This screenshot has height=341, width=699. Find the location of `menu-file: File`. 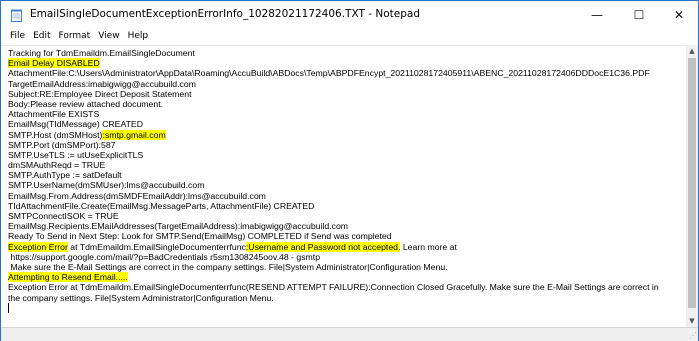

menu-file: File is located at coordinates (17, 36).